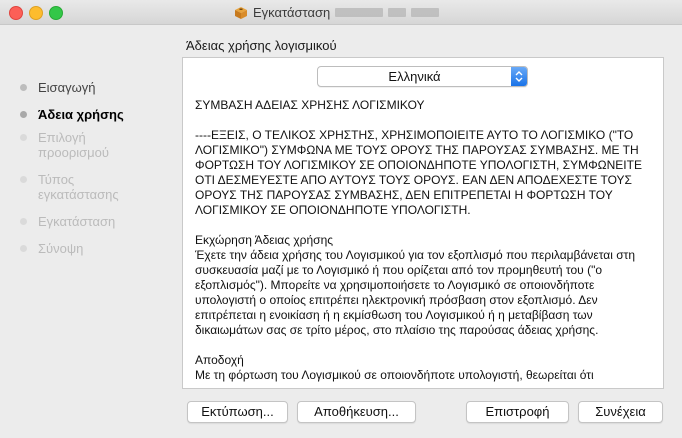  Describe the element at coordinates (310, 105) in the screenshot. I see `license-title: ΣΥΜΒΑΣΗ ΑΔΕΙΑΣ ΧΡΗΣΗΣ ΛΟΓΙΣΜΙΚΟΥ` at that location.